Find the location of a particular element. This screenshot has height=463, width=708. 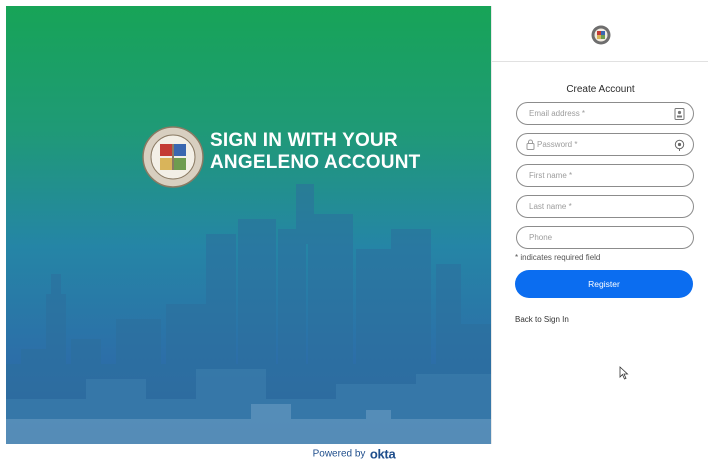

hero-title: SIGN IN WITH YOUR ANGELENO ACCOUNT is located at coordinates (315, 152).